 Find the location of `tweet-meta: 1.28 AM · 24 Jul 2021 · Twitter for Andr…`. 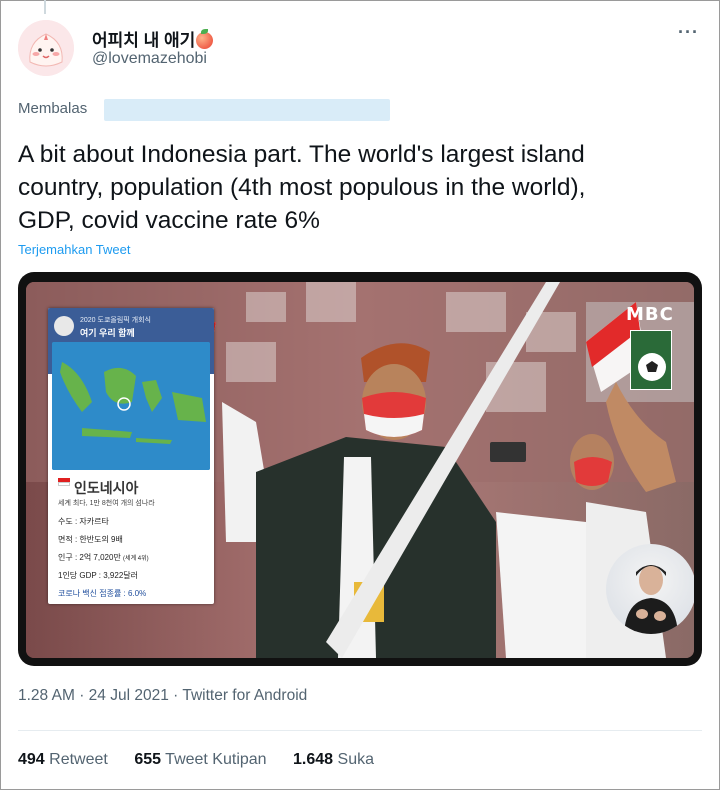

tweet-meta: 1.28 AM · 24 Jul 2021 · Twitter for Andr… is located at coordinates (162, 696).